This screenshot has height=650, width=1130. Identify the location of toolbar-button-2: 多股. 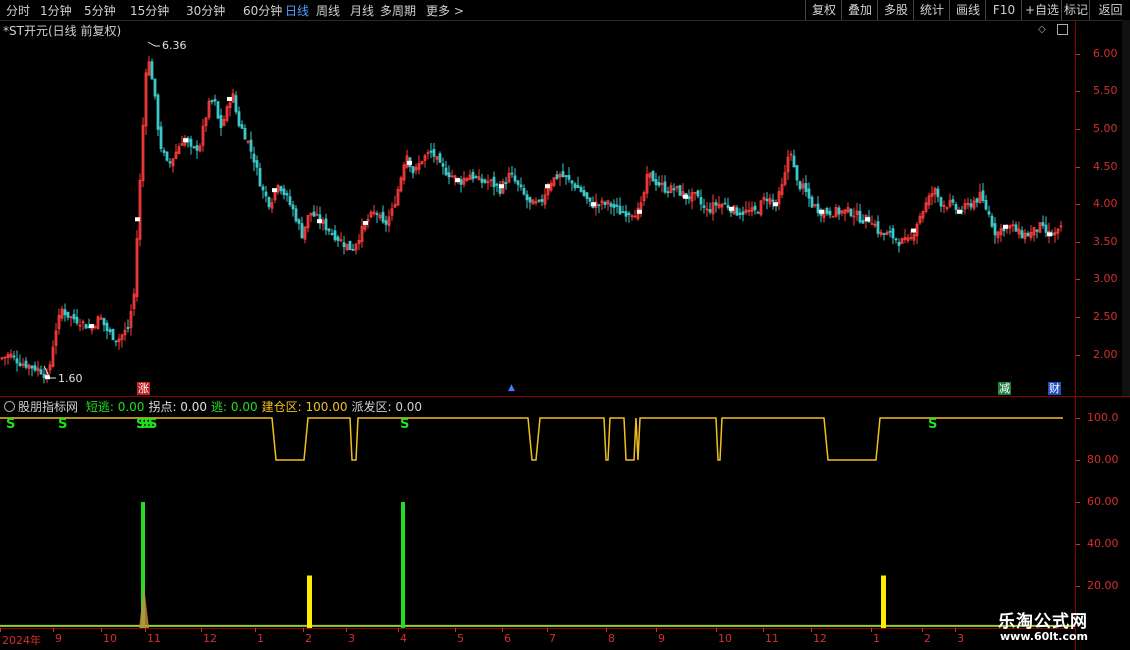
(895, 10).